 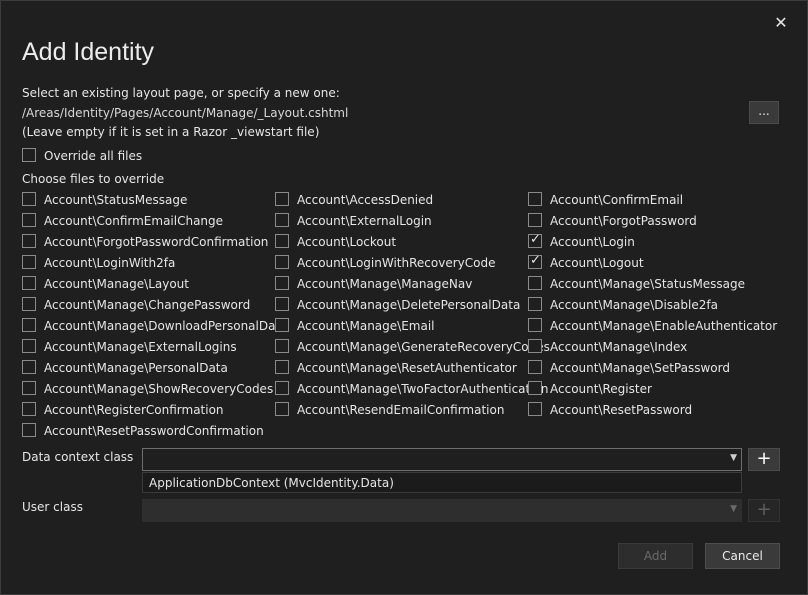 What do you see at coordinates (592, 242) in the screenshot?
I see `file-checkbox-label: Account\Login` at bounding box center [592, 242].